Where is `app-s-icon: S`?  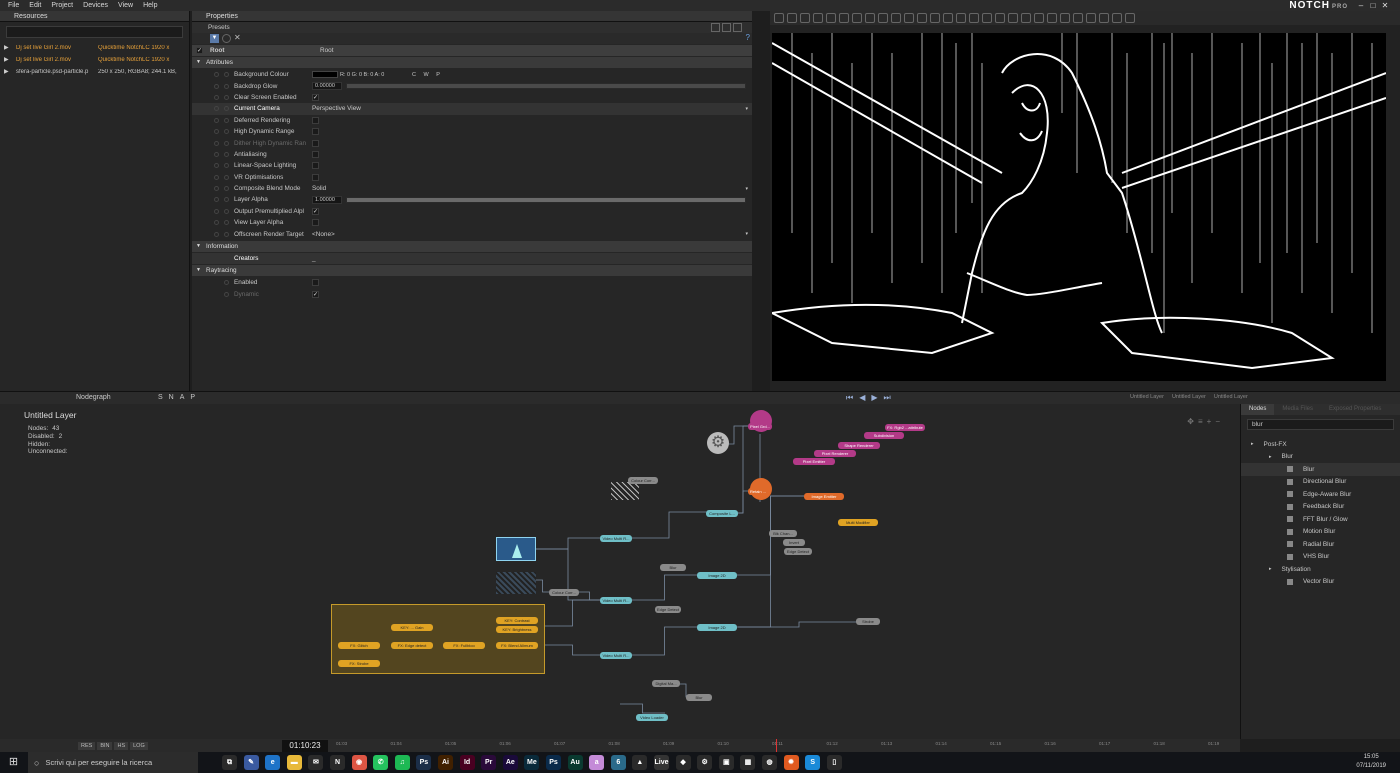
app-s-icon: S is located at coordinates (813, 762).